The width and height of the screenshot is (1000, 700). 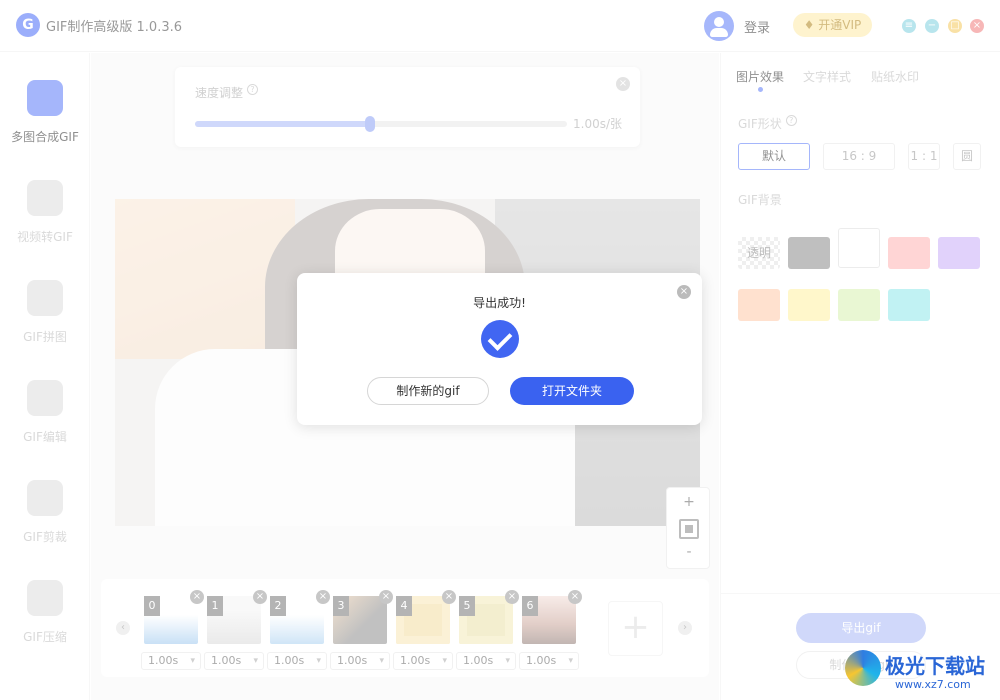 I want to click on export-success-dialog: 导出成功! × 制作新的gif 打开文件夹, so click(x=499, y=349).